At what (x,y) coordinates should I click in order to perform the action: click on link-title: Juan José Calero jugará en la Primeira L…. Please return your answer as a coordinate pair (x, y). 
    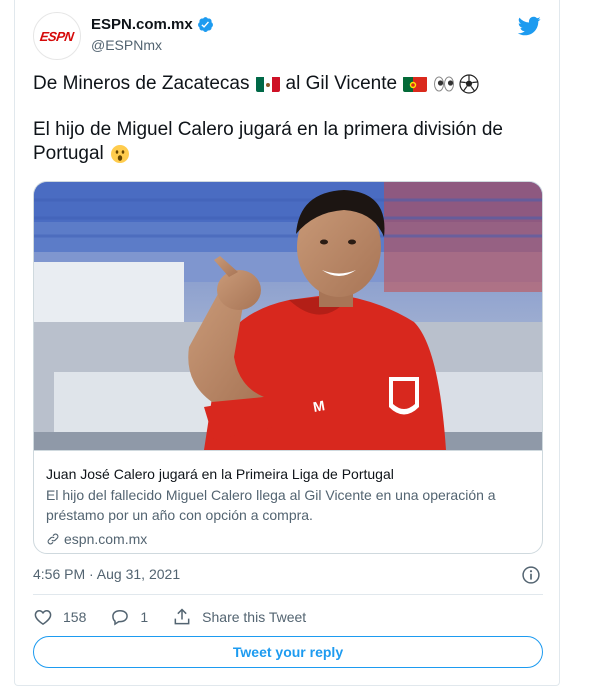
    Looking at the image, I should click on (289, 474).